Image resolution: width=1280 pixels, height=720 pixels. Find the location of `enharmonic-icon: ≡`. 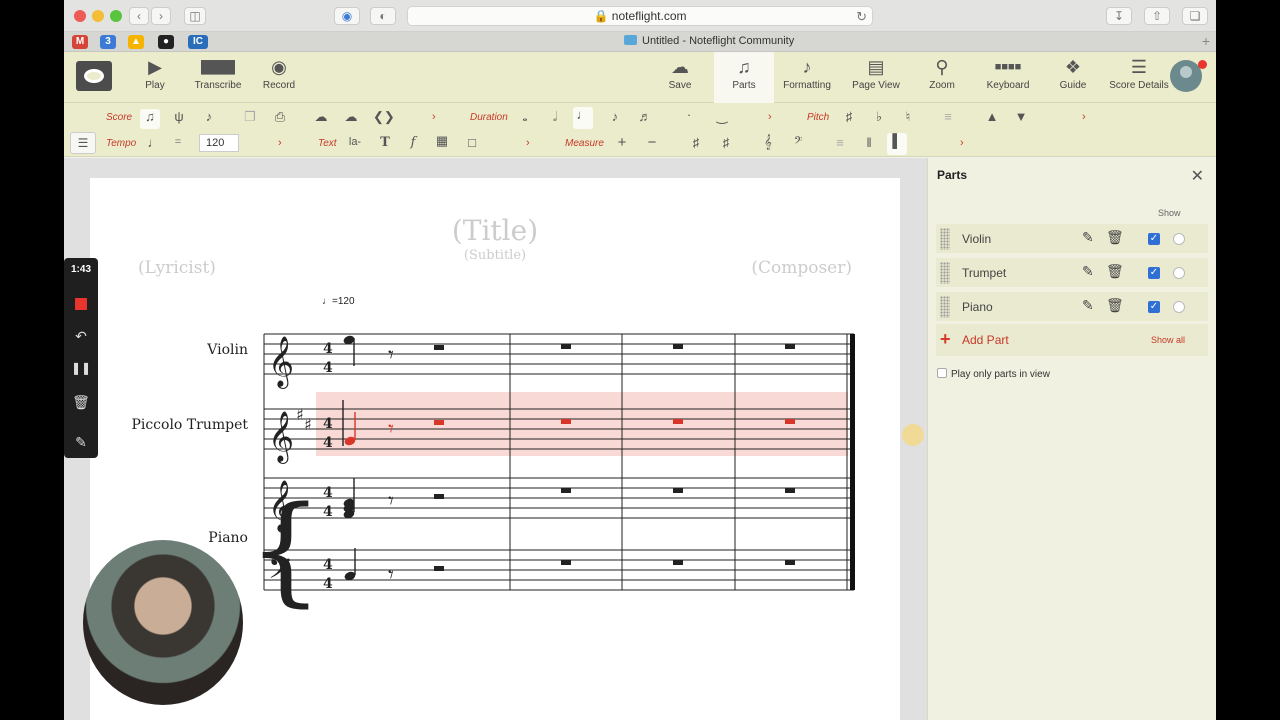

enharmonic-icon: ≡ is located at coordinates (948, 116).